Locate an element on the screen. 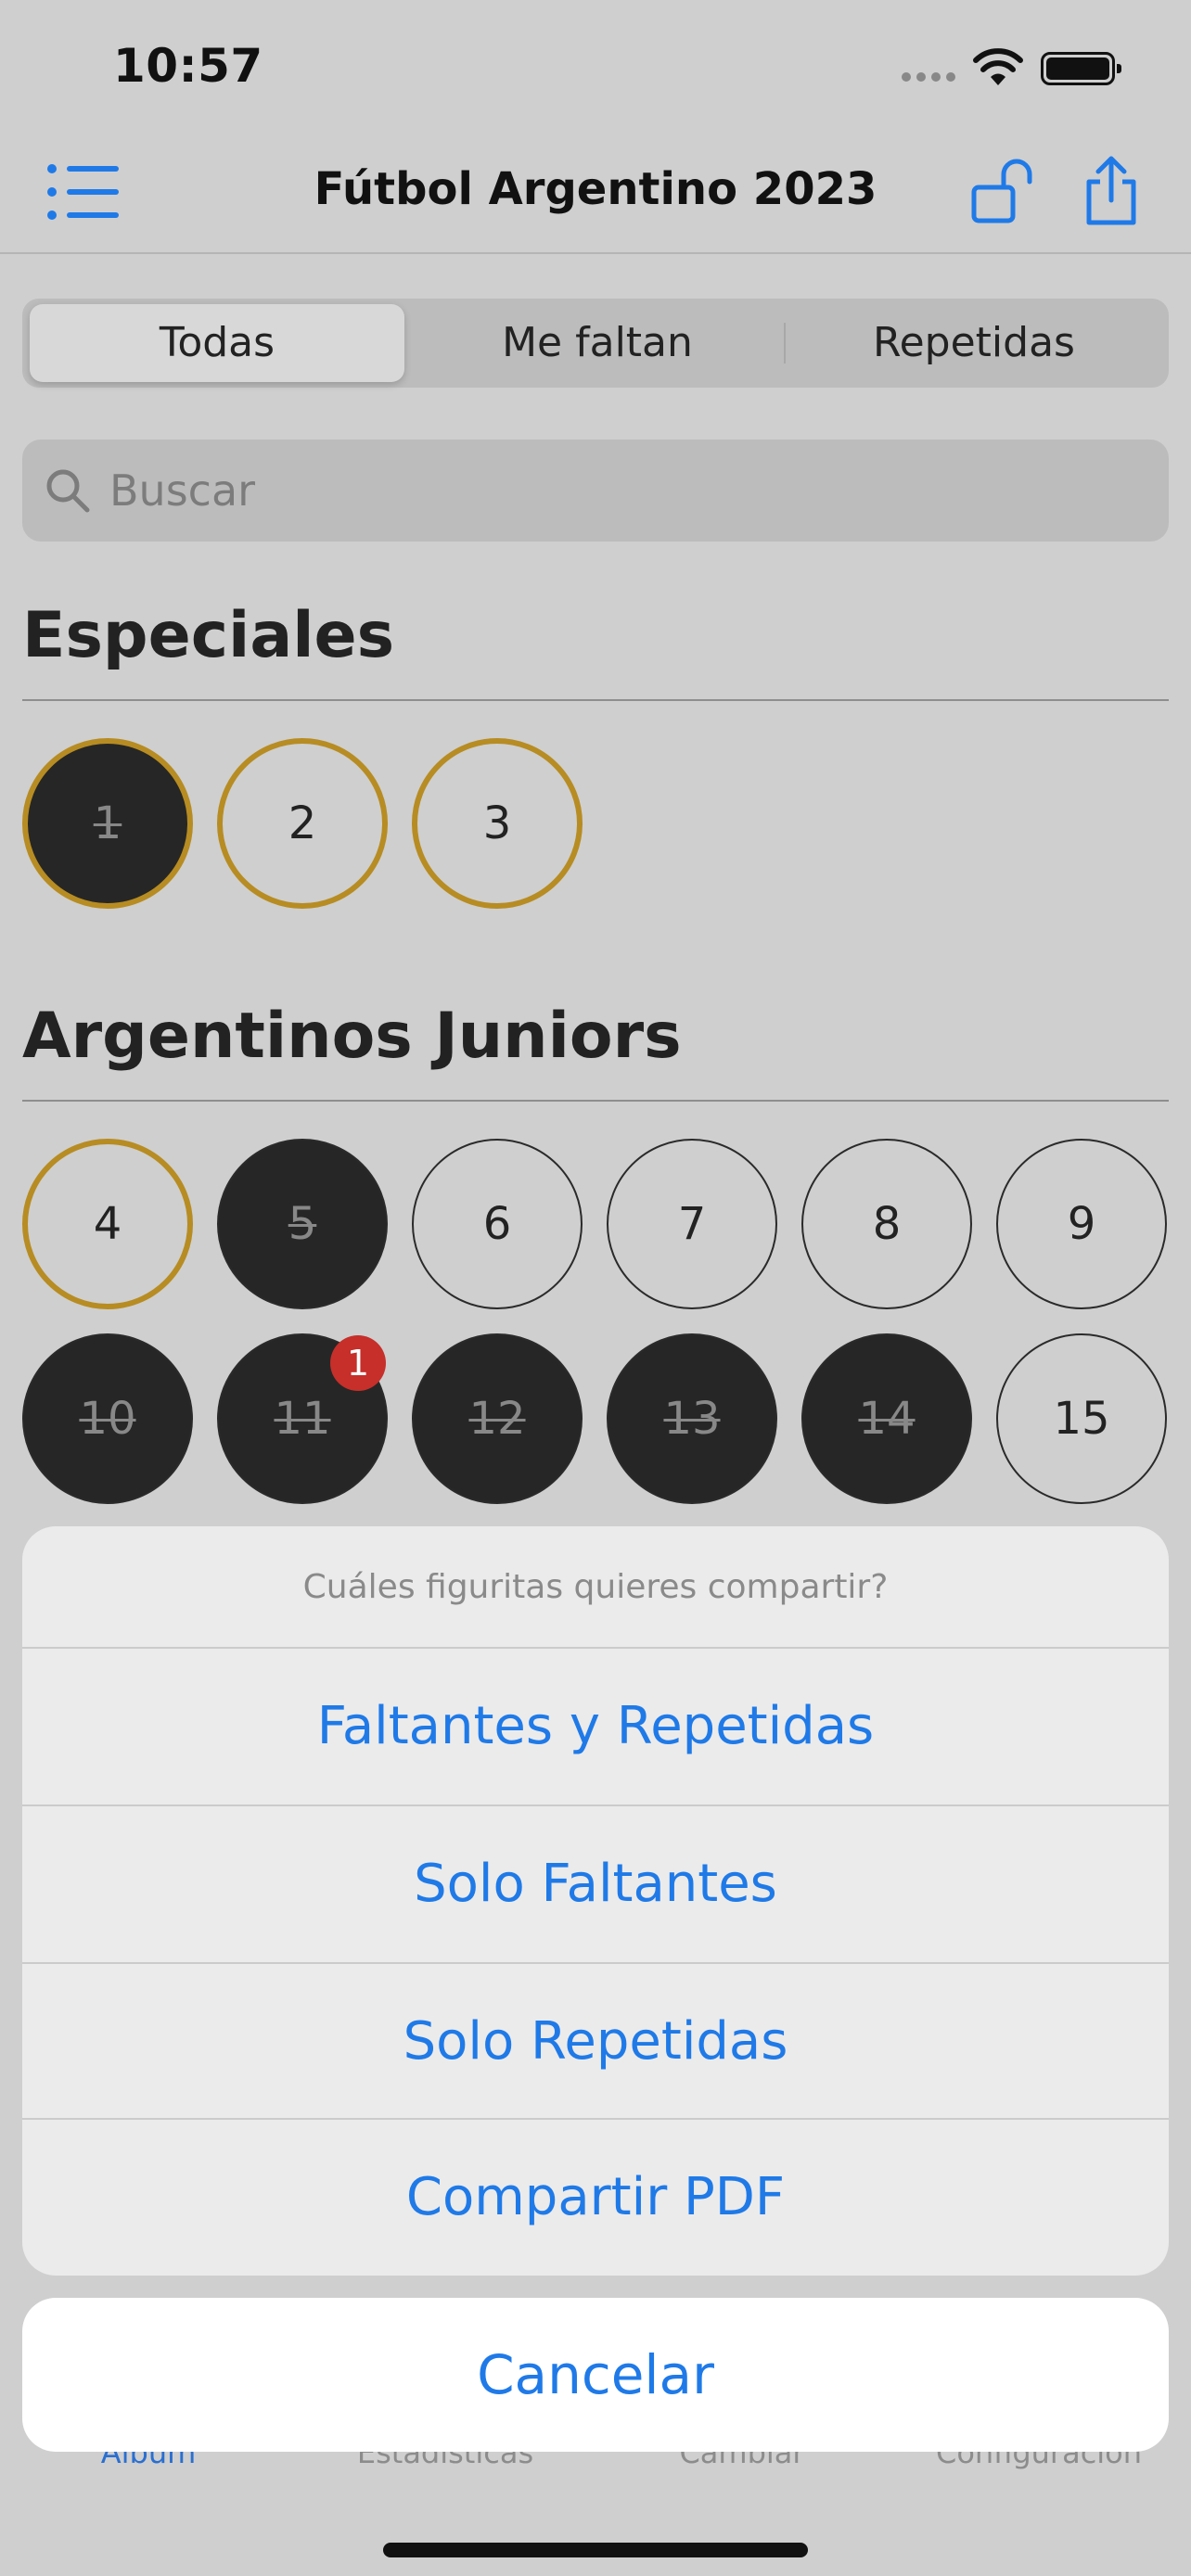 This screenshot has width=1191, height=2576. share-icon is located at coordinates (1111, 191).